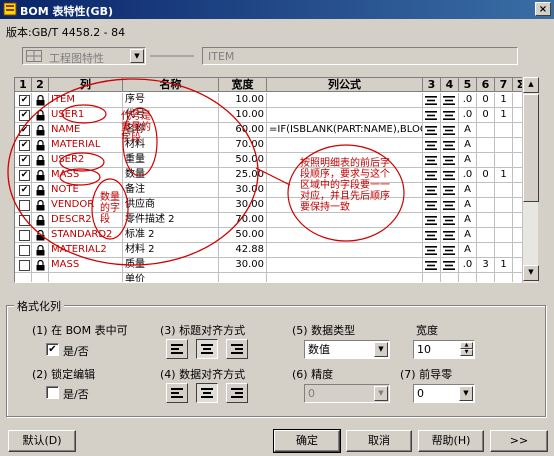  I want to click on name-cell: 序号, so click(171, 100).